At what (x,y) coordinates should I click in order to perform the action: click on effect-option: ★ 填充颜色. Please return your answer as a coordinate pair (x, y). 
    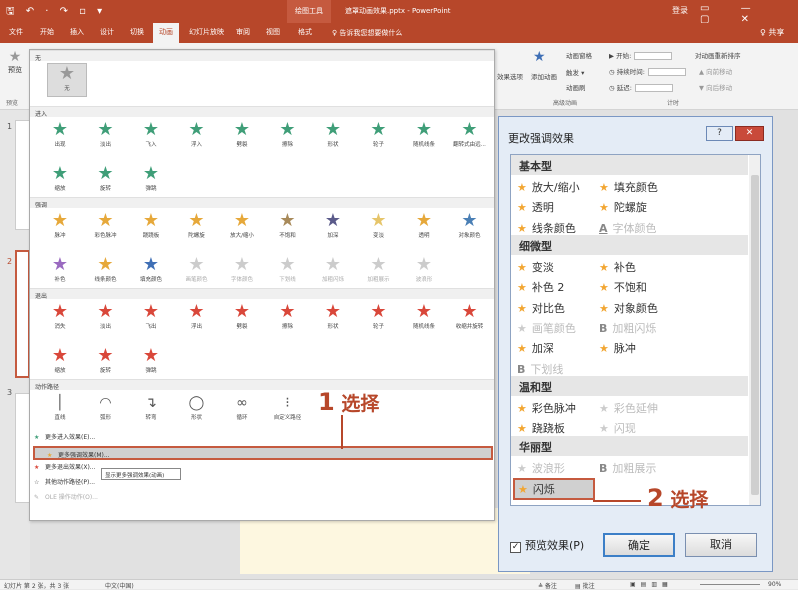
    Looking at the image, I should click on (628, 187).